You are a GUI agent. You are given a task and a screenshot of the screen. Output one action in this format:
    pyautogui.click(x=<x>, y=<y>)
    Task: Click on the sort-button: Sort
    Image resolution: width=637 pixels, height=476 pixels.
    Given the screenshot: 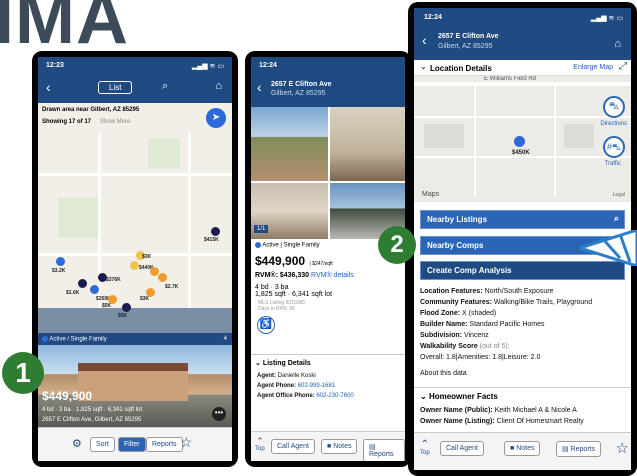 What is the action you would take?
    pyautogui.click(x=102, y=444)
    